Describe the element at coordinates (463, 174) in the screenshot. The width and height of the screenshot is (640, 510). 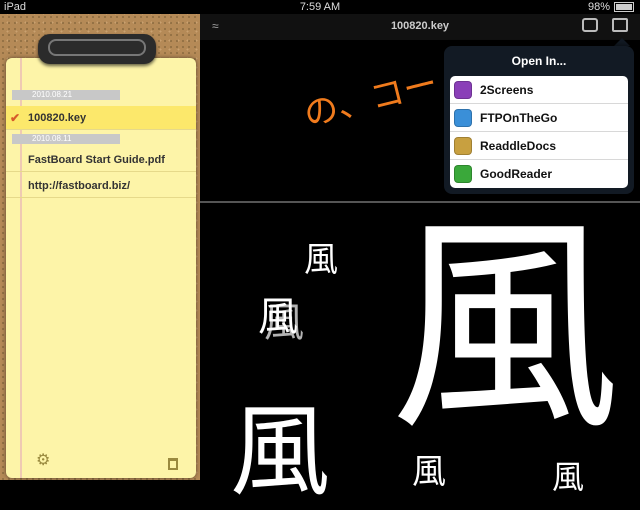
I see `goodreader-app-icon` at that location.